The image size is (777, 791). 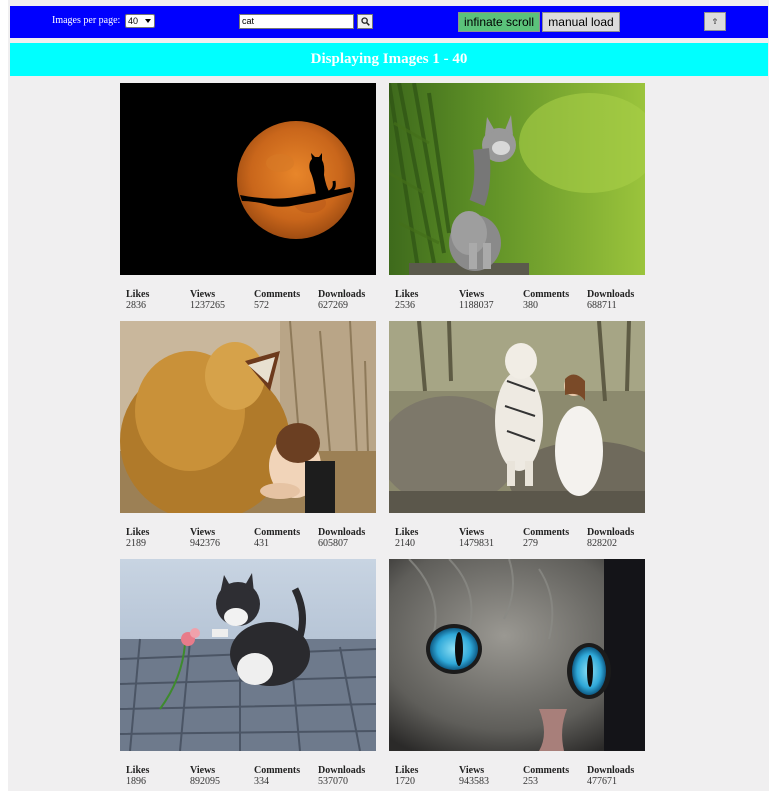 I want to click on tiger-woman-image, so click(x=517, y=417).